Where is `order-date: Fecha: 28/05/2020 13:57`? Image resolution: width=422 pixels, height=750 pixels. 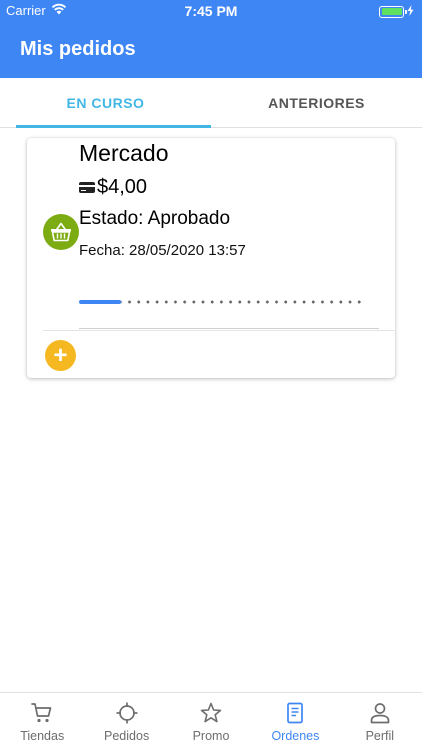 order-date: Fecha: 28/05/2020 13:57 is located at coordinates (162, 250).